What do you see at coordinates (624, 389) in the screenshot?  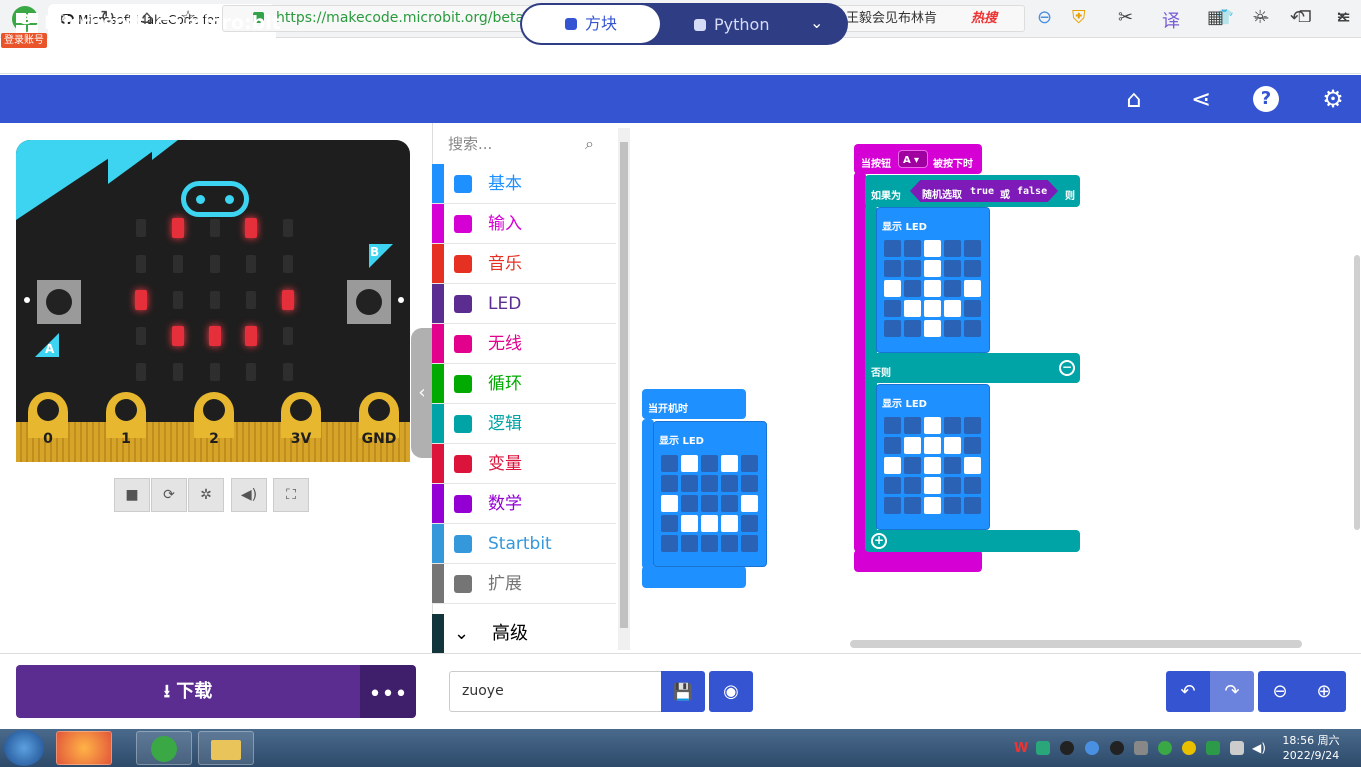 I see `toolbox-scrollbar` at bounding box center [624, 389].